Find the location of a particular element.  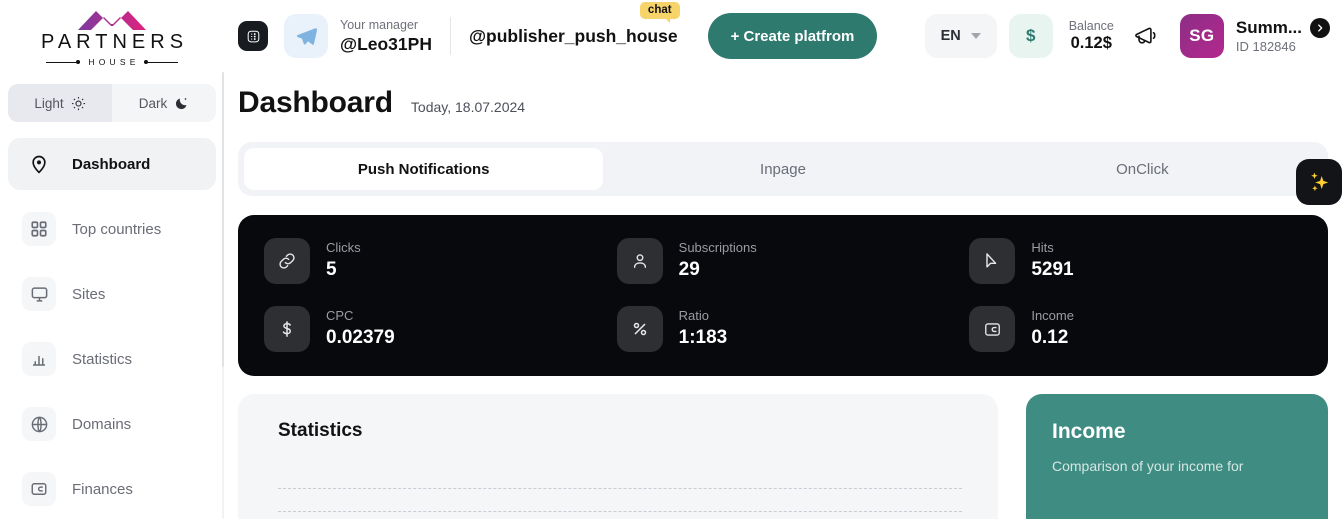

telegram-icon is located at coordinates (306, 36).